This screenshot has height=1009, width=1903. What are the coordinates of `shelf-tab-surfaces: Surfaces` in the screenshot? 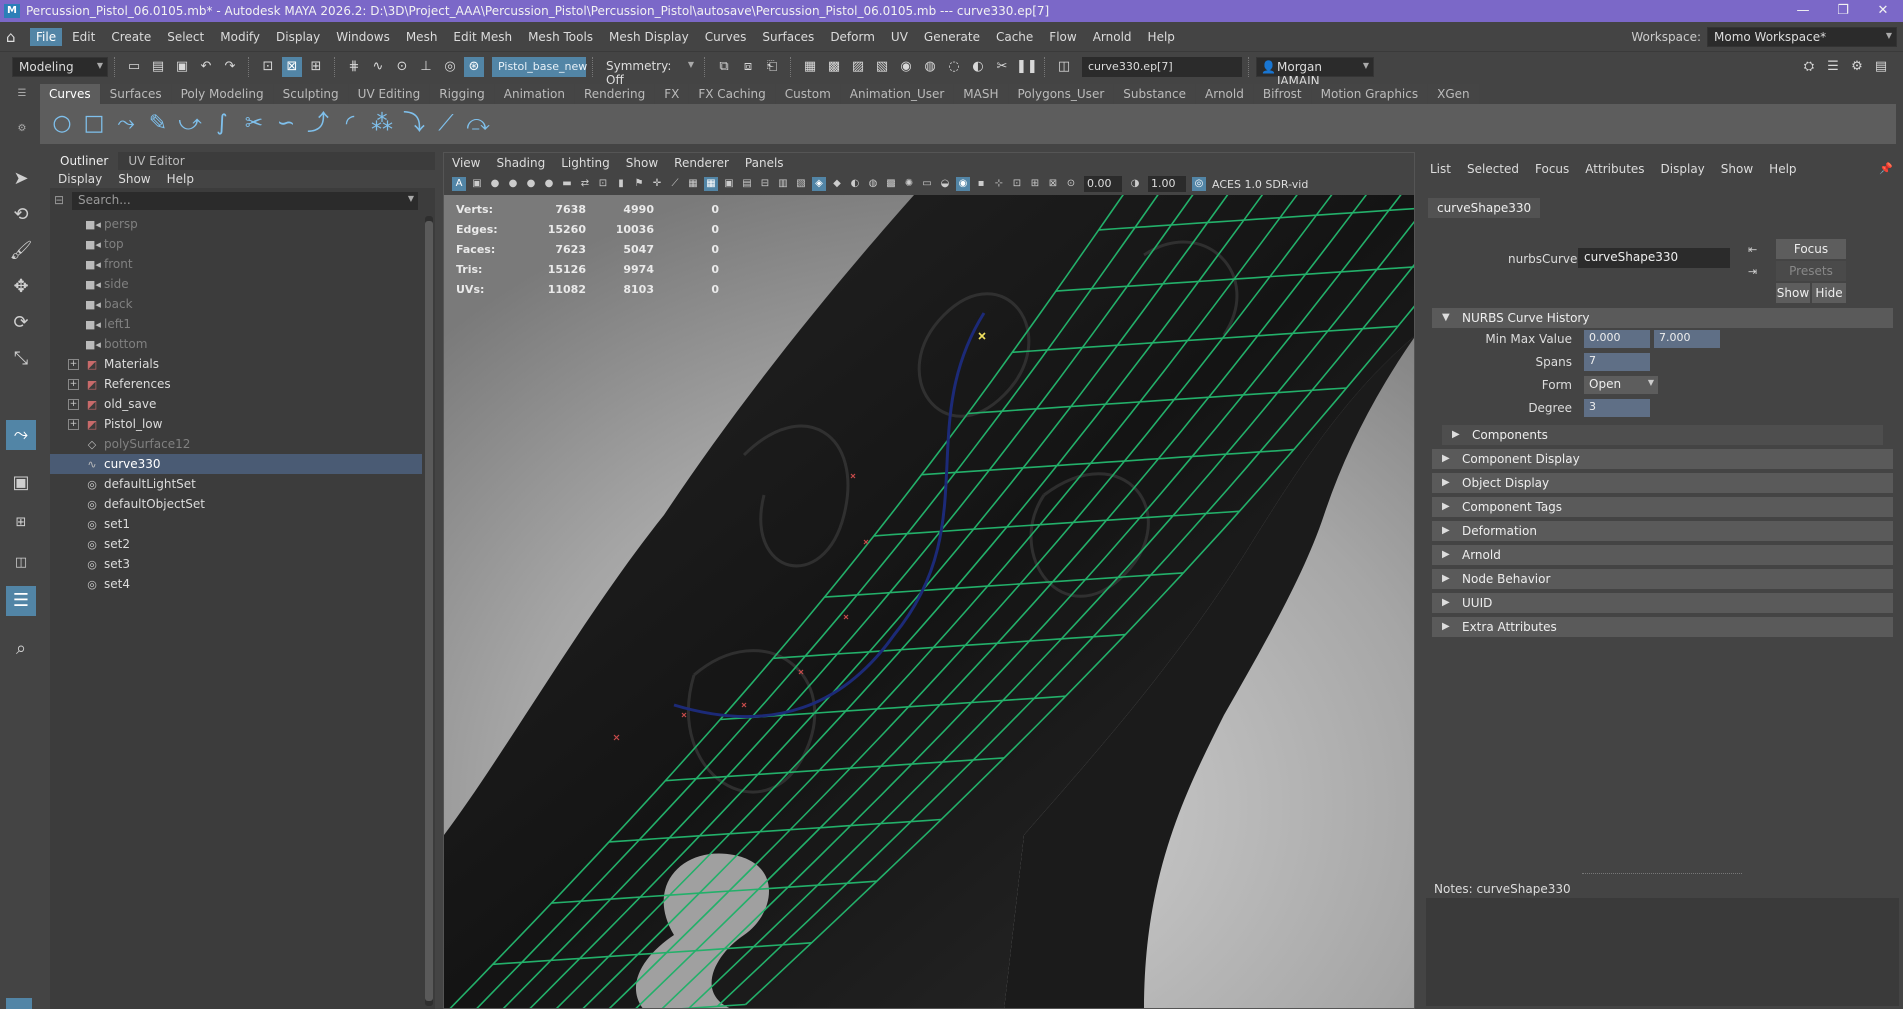 It's located at (135, 94).